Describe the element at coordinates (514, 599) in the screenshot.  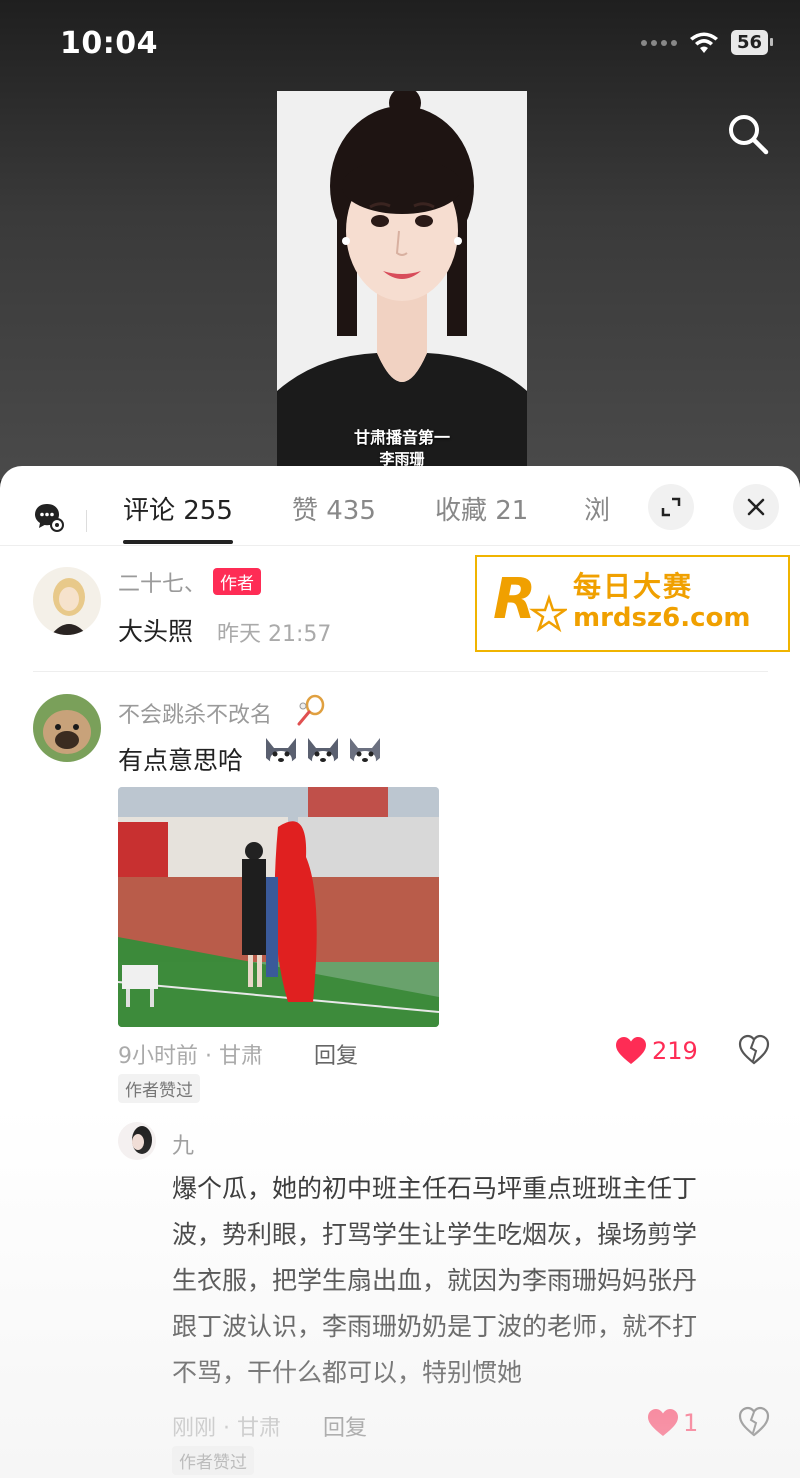
I see `svg-text: R` at that location.